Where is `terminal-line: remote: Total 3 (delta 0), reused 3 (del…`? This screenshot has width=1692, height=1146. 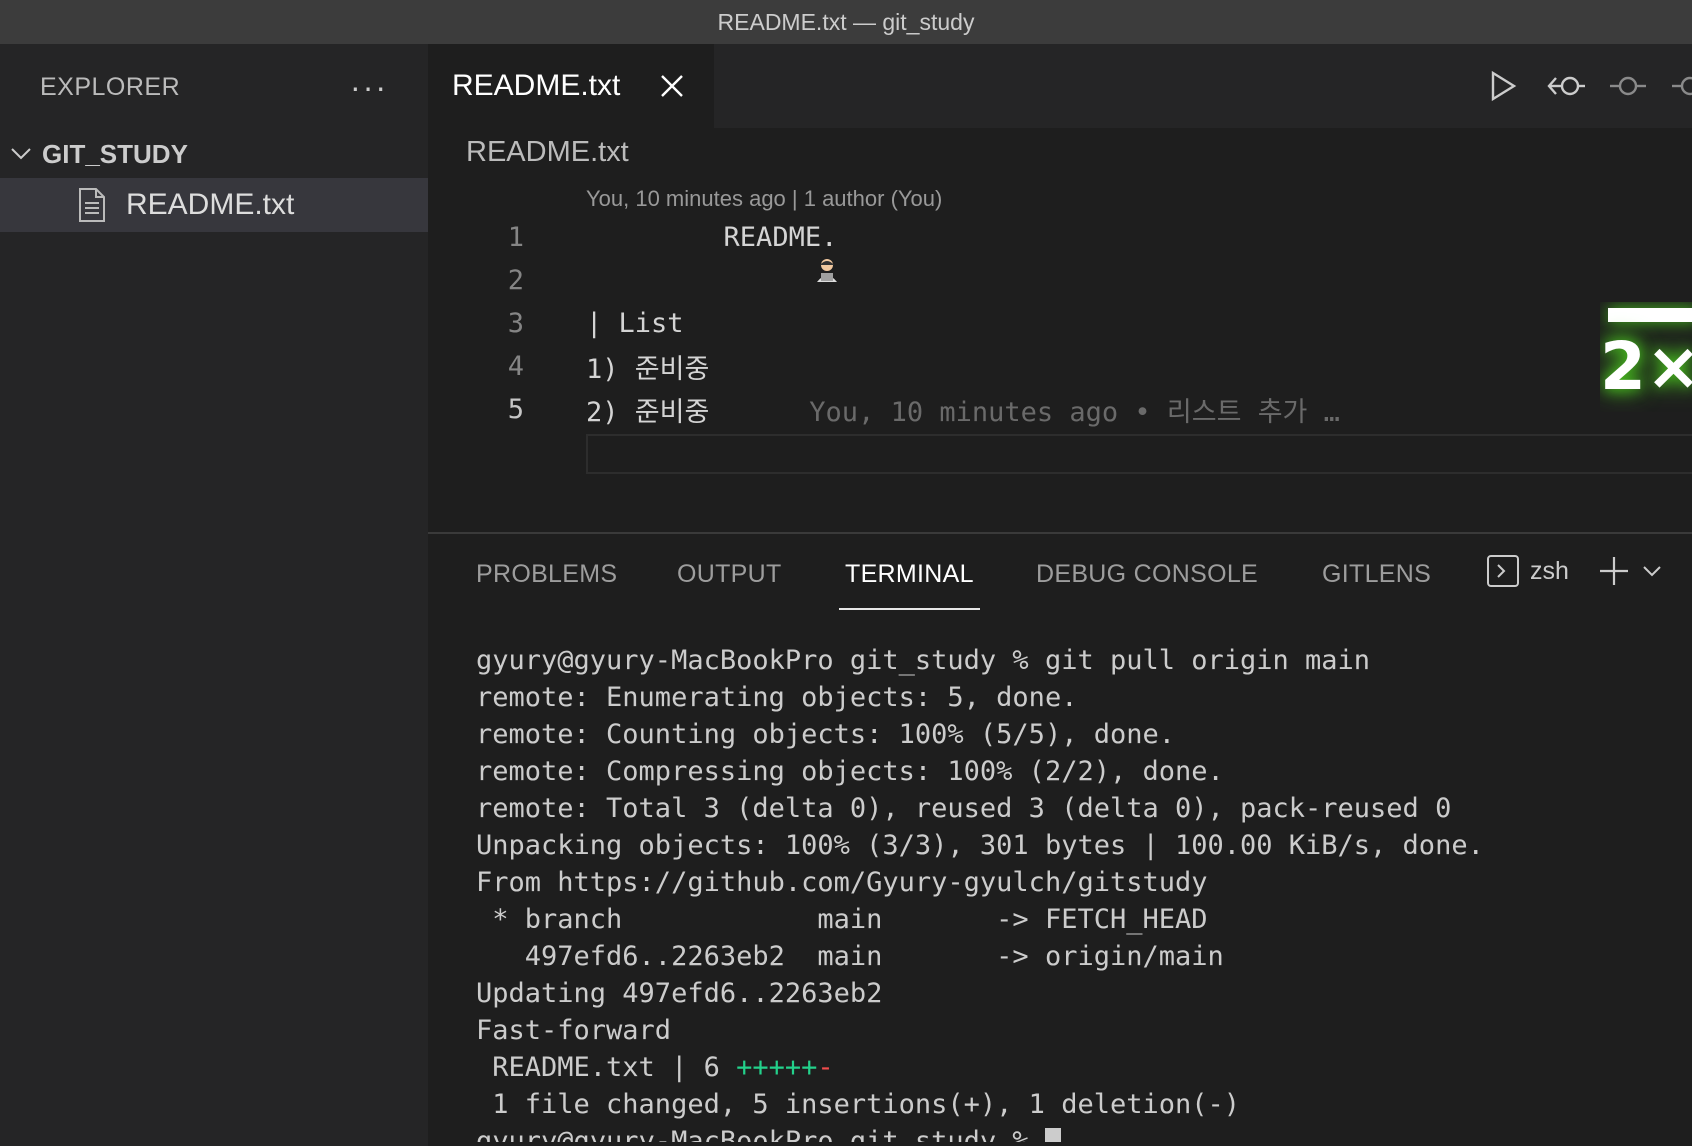 terminal-line: remote: Total 3 (delta 0), reused 3 (del… is located at coordinates (964, 808).